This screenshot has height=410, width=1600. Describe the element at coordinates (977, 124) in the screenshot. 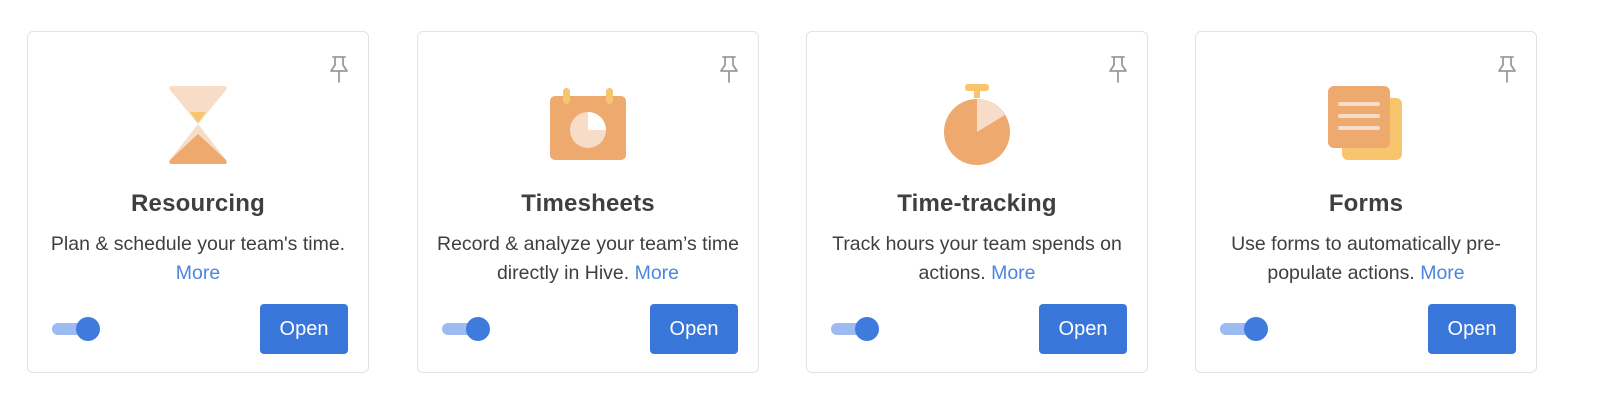

I see `stopwatch-icon` at that location.